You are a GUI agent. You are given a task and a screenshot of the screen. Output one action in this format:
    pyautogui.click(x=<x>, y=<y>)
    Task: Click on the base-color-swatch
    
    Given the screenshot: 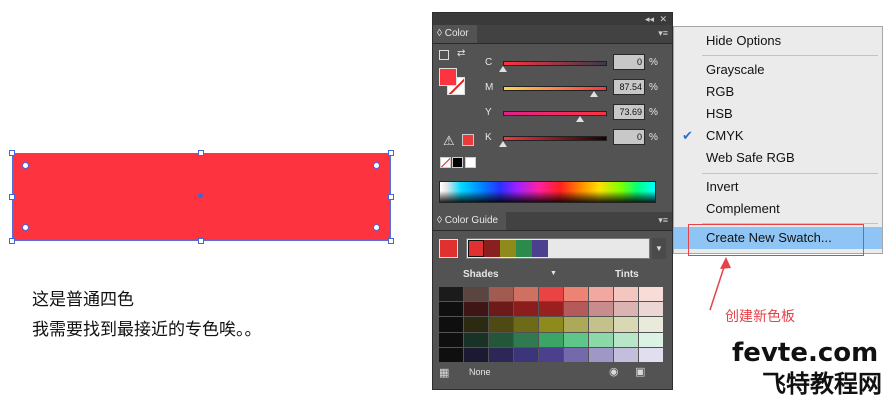 What is the action you would take?
    pyautogui.click(x=448, y=248)
    